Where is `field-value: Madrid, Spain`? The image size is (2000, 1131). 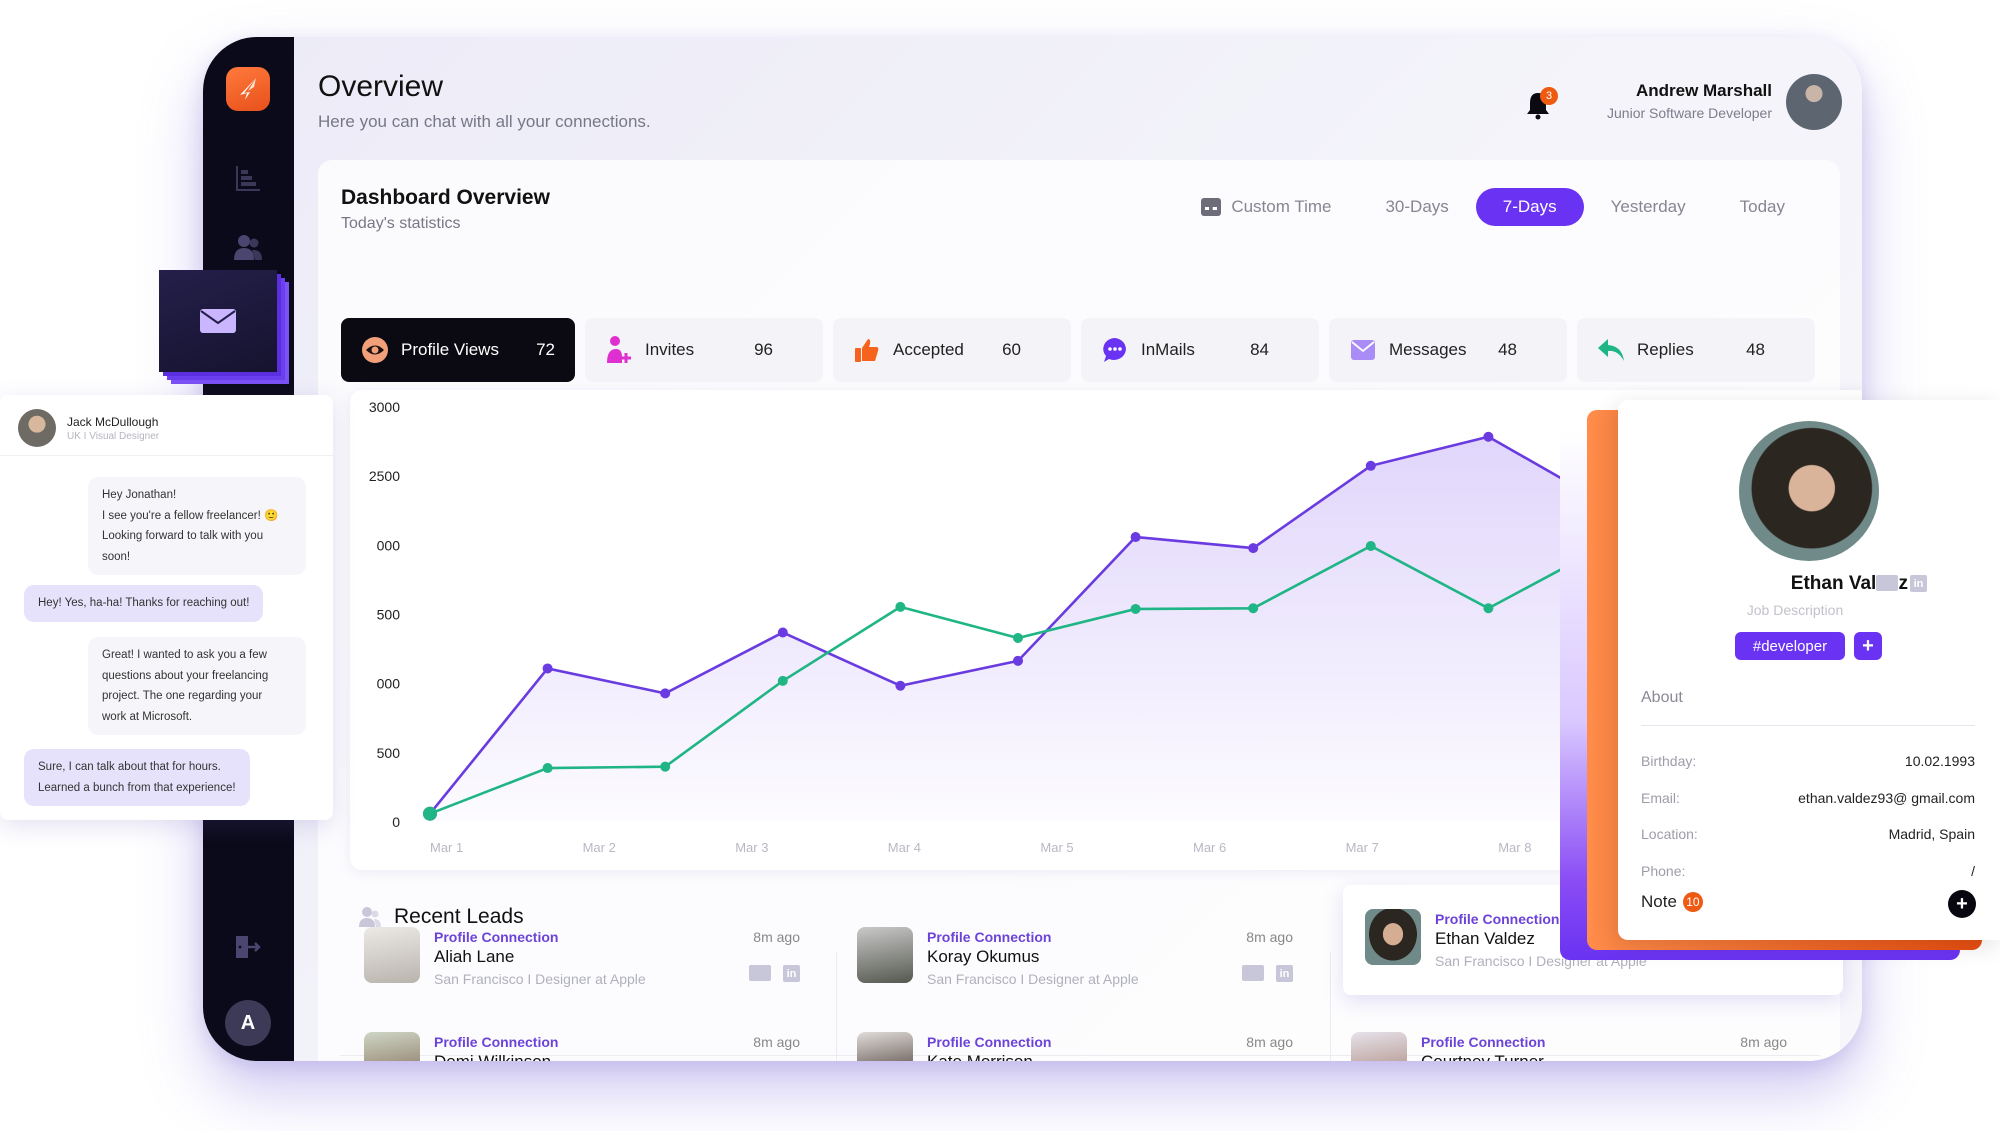
field-value: Madrid, Spain is located at coordinates (1931, 834).